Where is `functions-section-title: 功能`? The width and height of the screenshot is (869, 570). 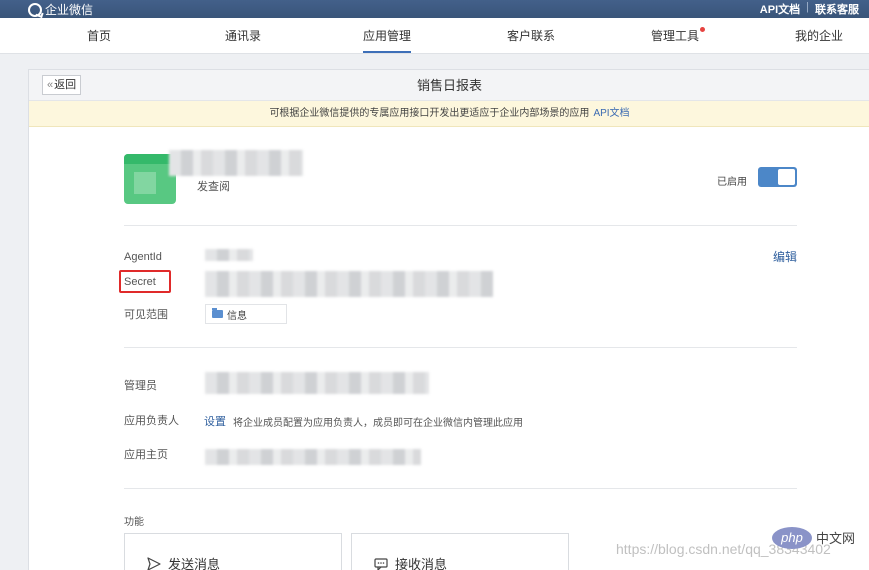 functions-section-title: 功能 is located at coordinates (134, 522).